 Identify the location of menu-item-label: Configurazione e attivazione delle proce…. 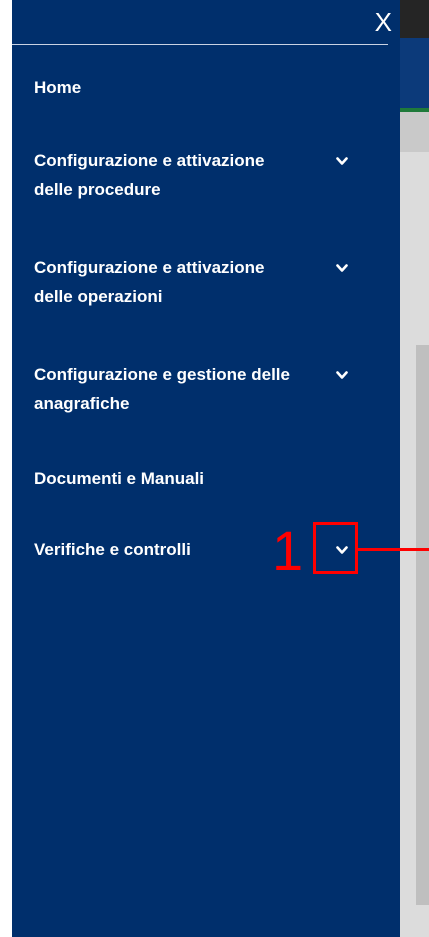
(149, 175).